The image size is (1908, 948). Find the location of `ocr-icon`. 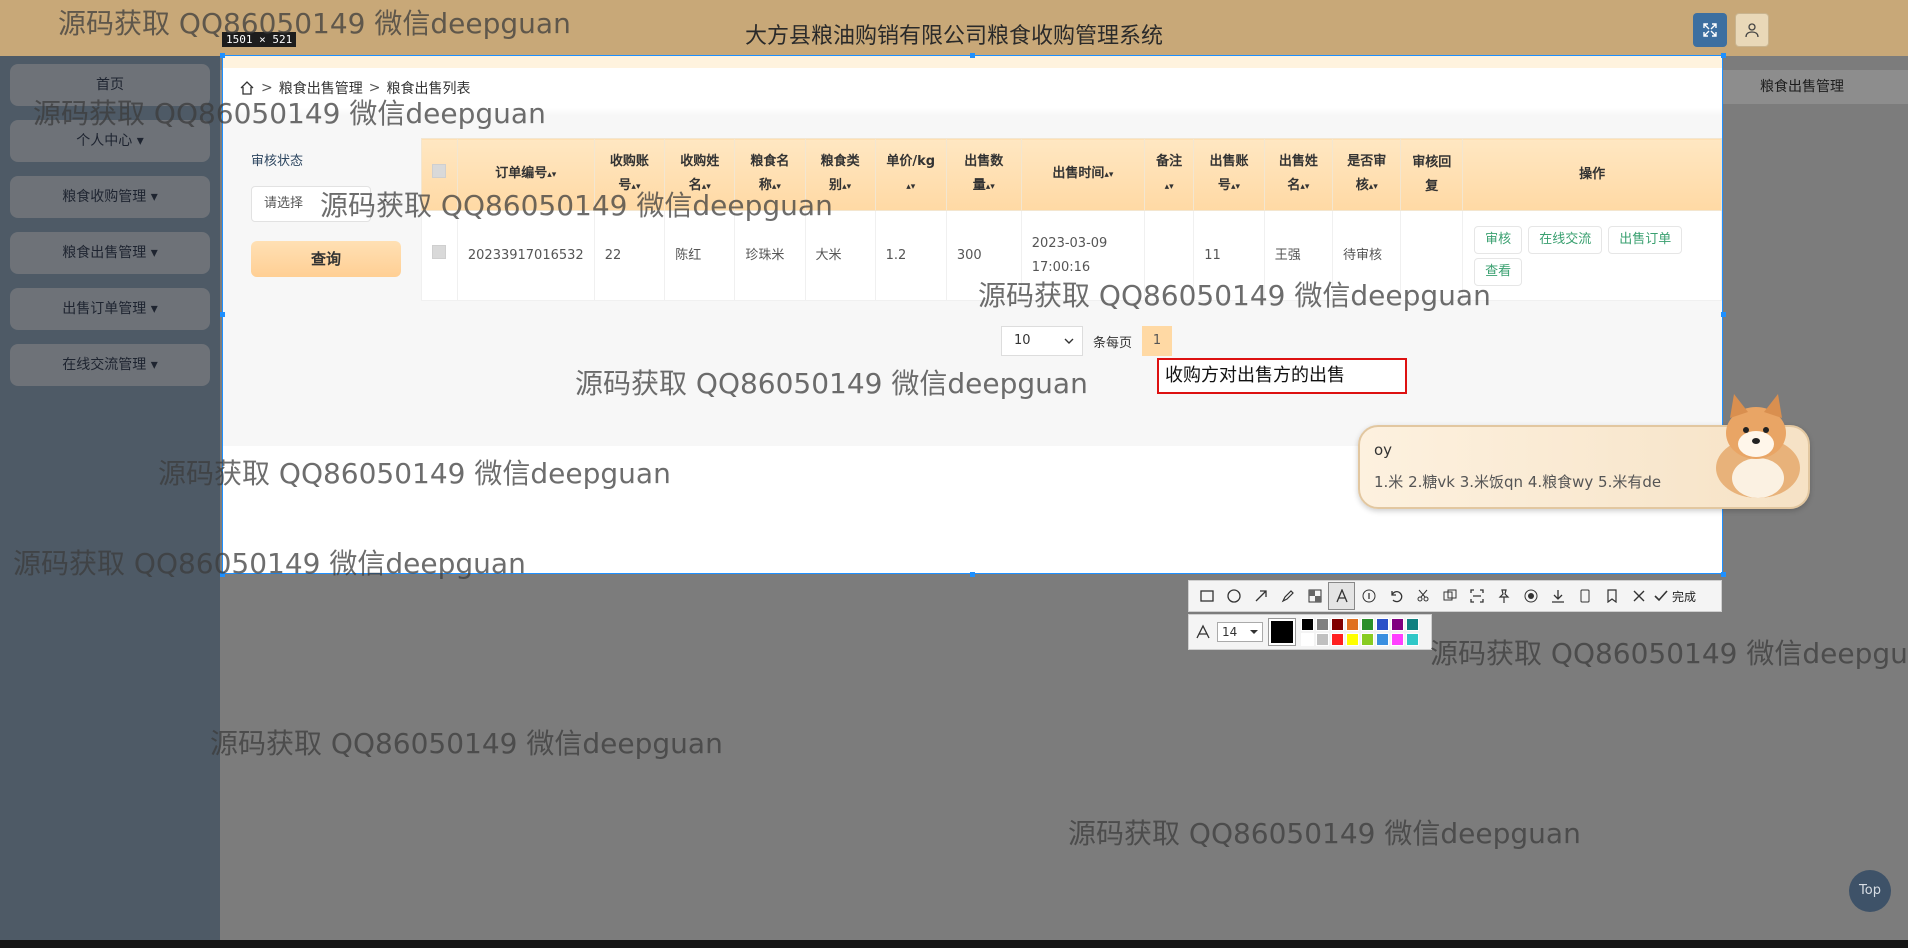

ocr-icon is located at coordinates (1449, 596).